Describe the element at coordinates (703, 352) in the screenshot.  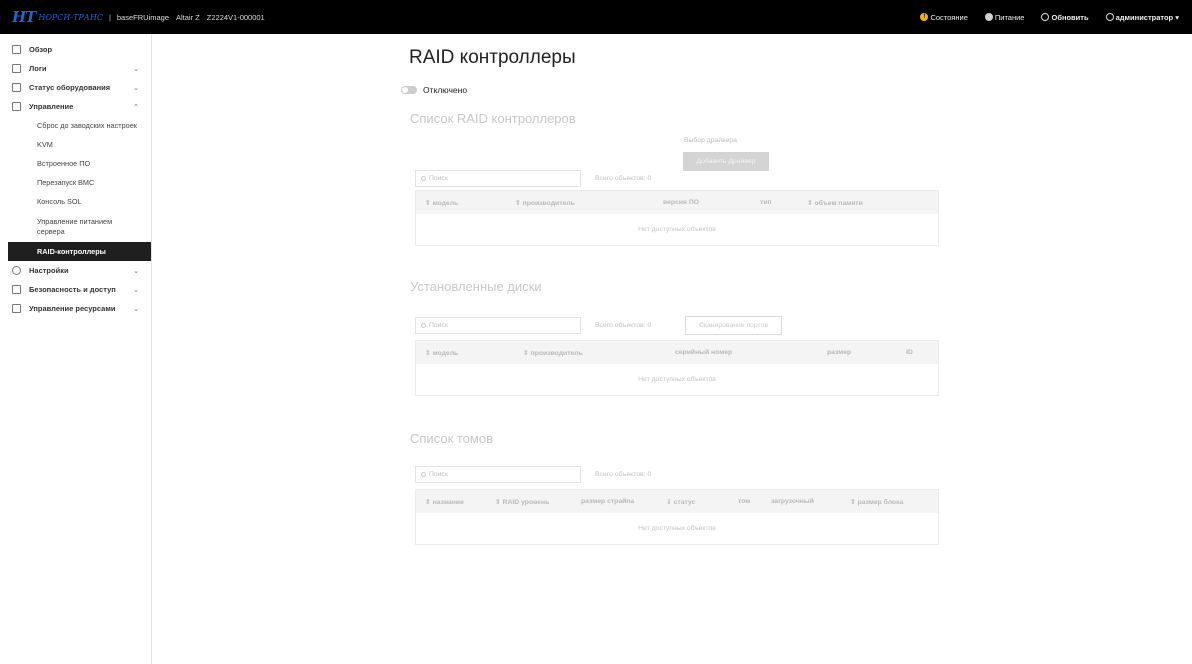
I see `column-header-serial: серийный номер` at that location.